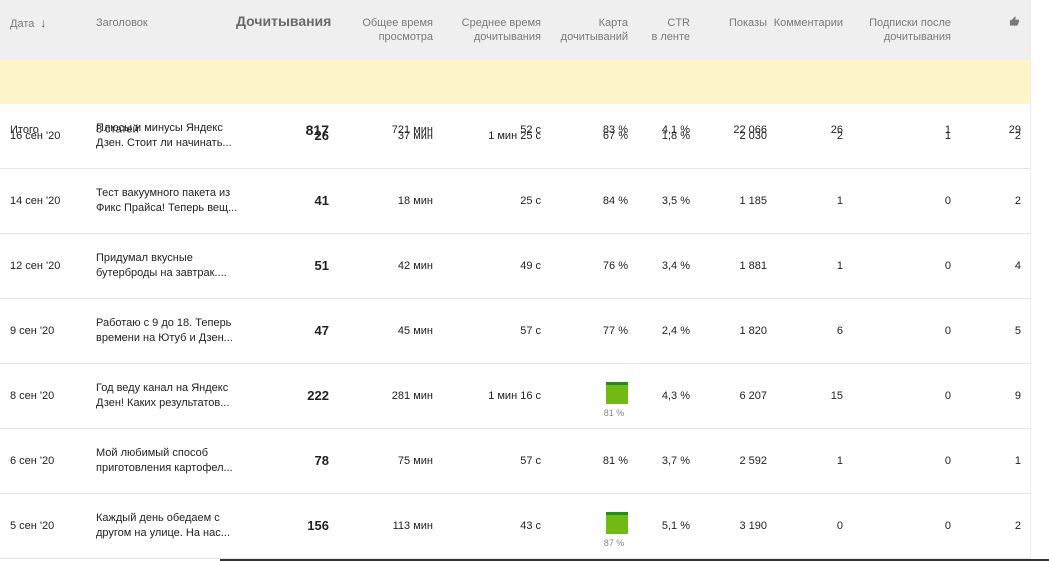  Describe the element at coordinates (1039, 280) in the screenshot. I see `vertical-scrollbar` at that location.